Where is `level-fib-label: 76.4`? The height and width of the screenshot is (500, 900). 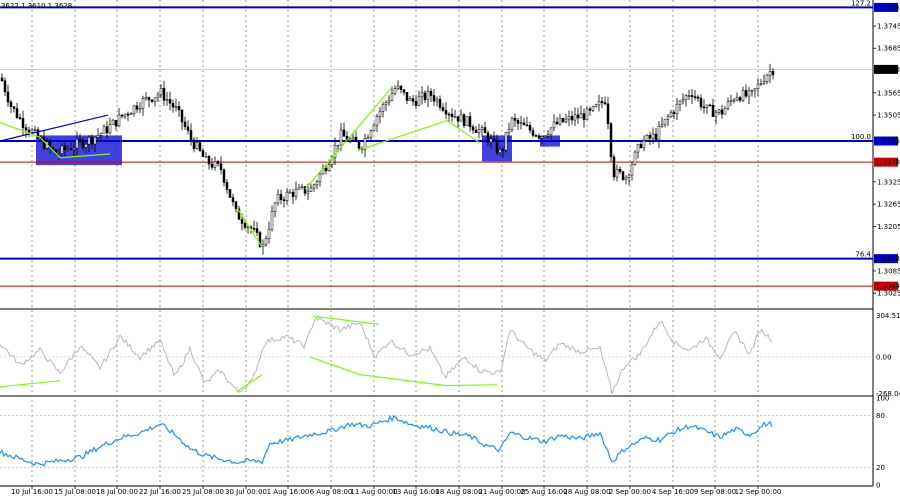
level-fib-label: 76.4 is located at coordinates (863, 255).